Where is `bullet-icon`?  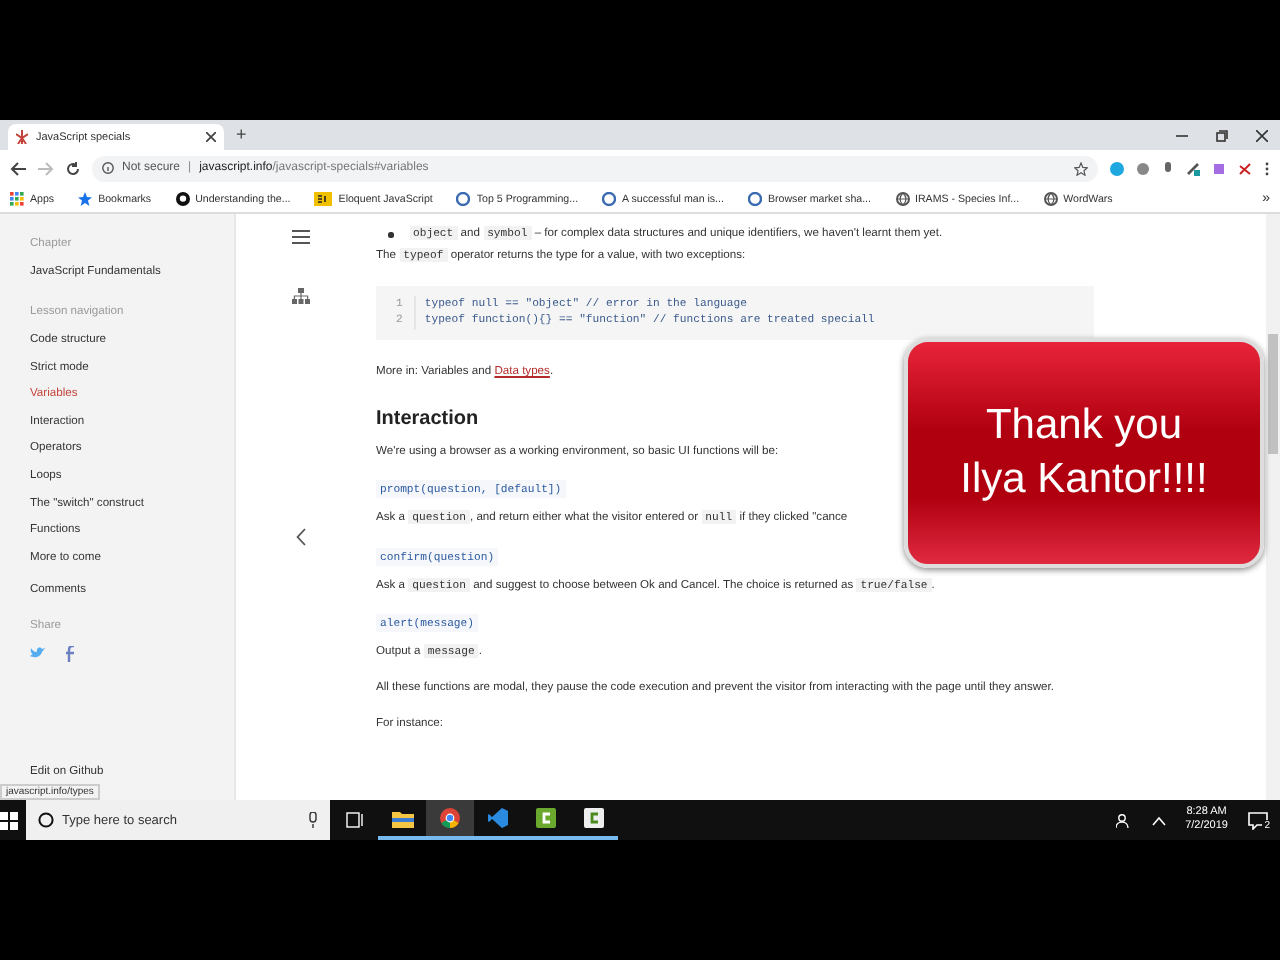
bullet-icon is located at coordinates (390, 235).